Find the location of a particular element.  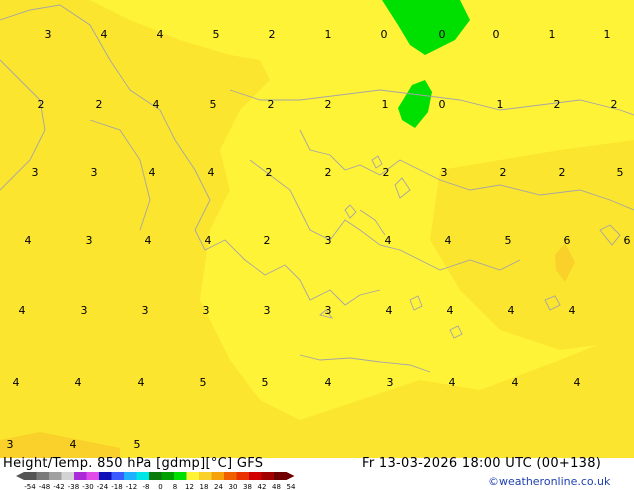

scale-tick-label: -42 is located at coordinates (58, 486).